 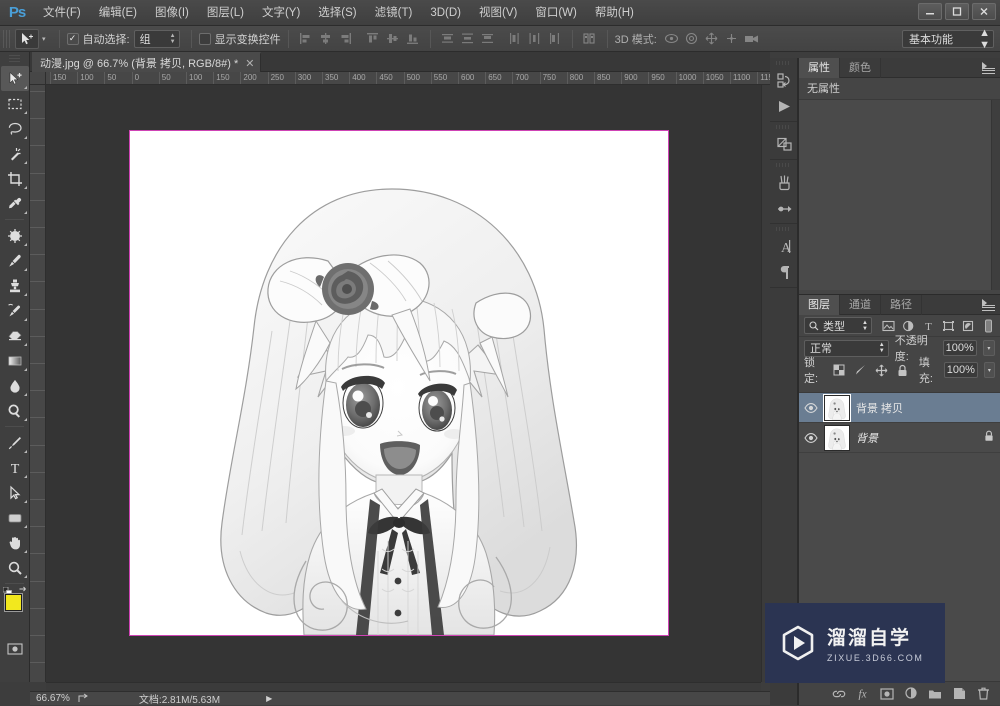 I want to click on spot-healing-brush-tool, so click(x=15, y=235).